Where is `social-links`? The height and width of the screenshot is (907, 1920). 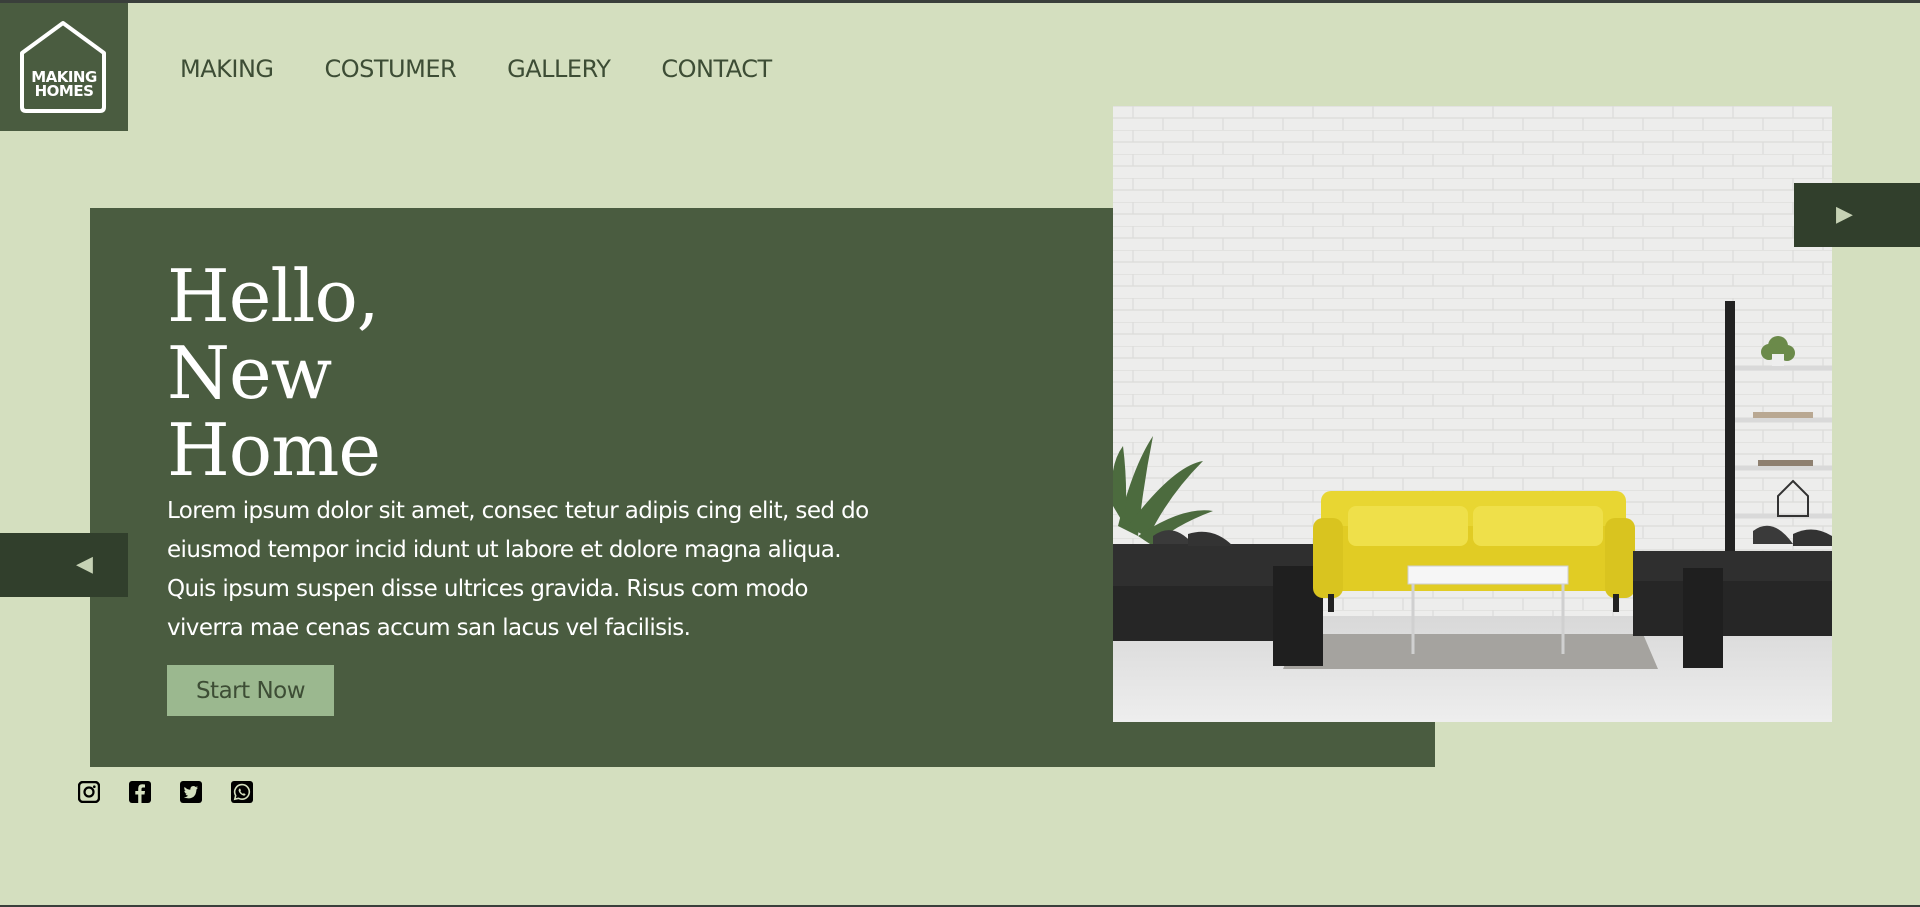 social-links is located at coordinates (165, 792).